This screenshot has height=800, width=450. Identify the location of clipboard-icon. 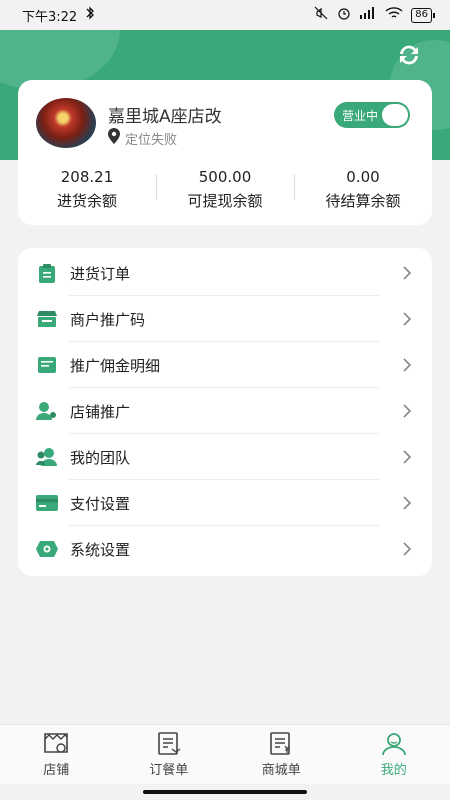
(47, 273).